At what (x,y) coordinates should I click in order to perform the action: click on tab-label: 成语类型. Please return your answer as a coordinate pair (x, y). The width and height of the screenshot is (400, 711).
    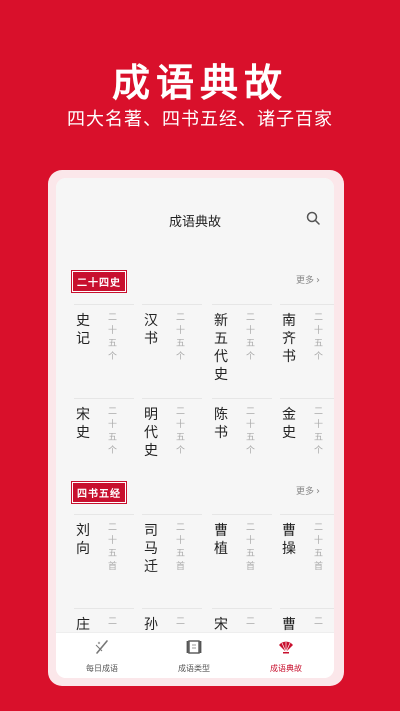
    Looking at the image, I should click on (194, 668).